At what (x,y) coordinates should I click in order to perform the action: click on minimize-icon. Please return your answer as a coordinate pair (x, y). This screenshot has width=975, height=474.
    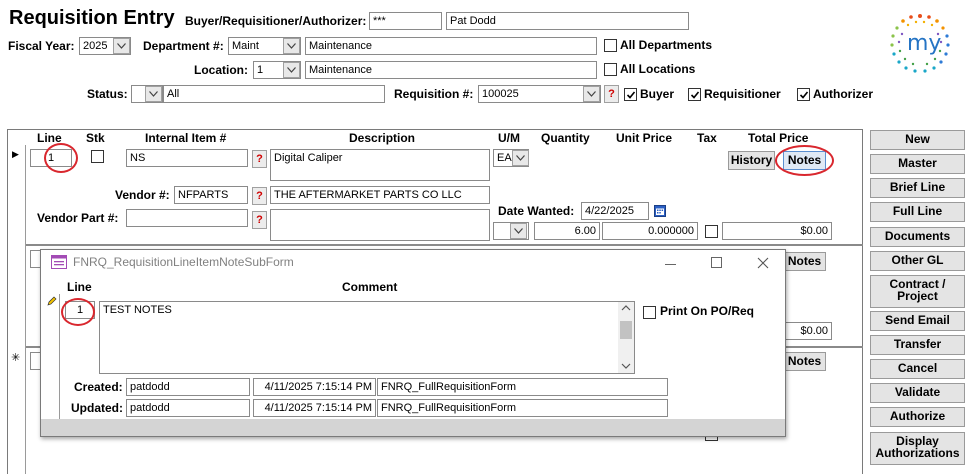
    Looking at the image, I should click on (670, 264).